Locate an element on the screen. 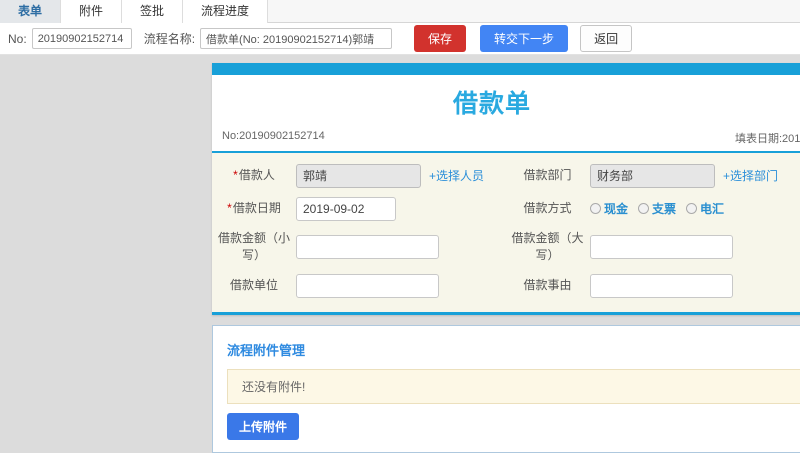 Image resolution: width=800 pixels, height=453 pixels. form-bottom-bar is located at coordinates (506, 313).